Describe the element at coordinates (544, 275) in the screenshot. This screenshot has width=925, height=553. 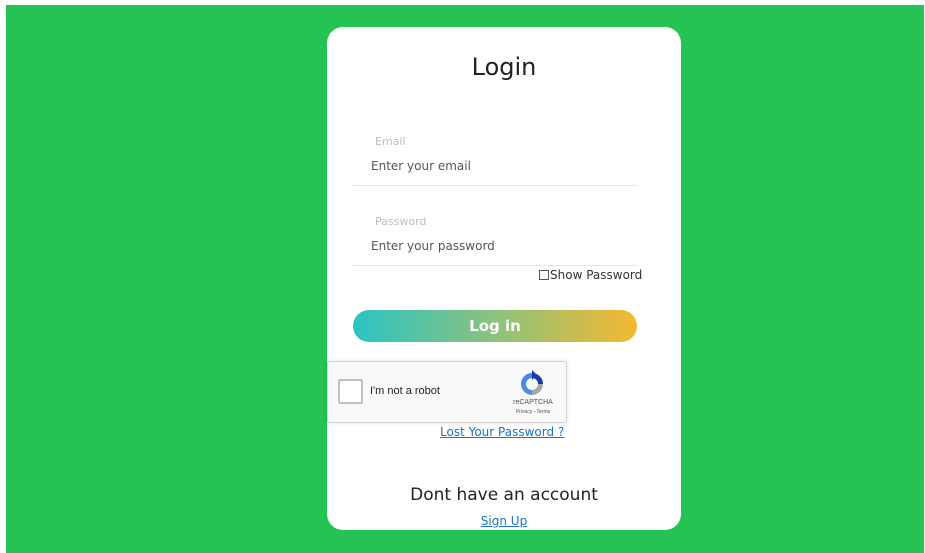
I see `show-password-checkbox` at that location.